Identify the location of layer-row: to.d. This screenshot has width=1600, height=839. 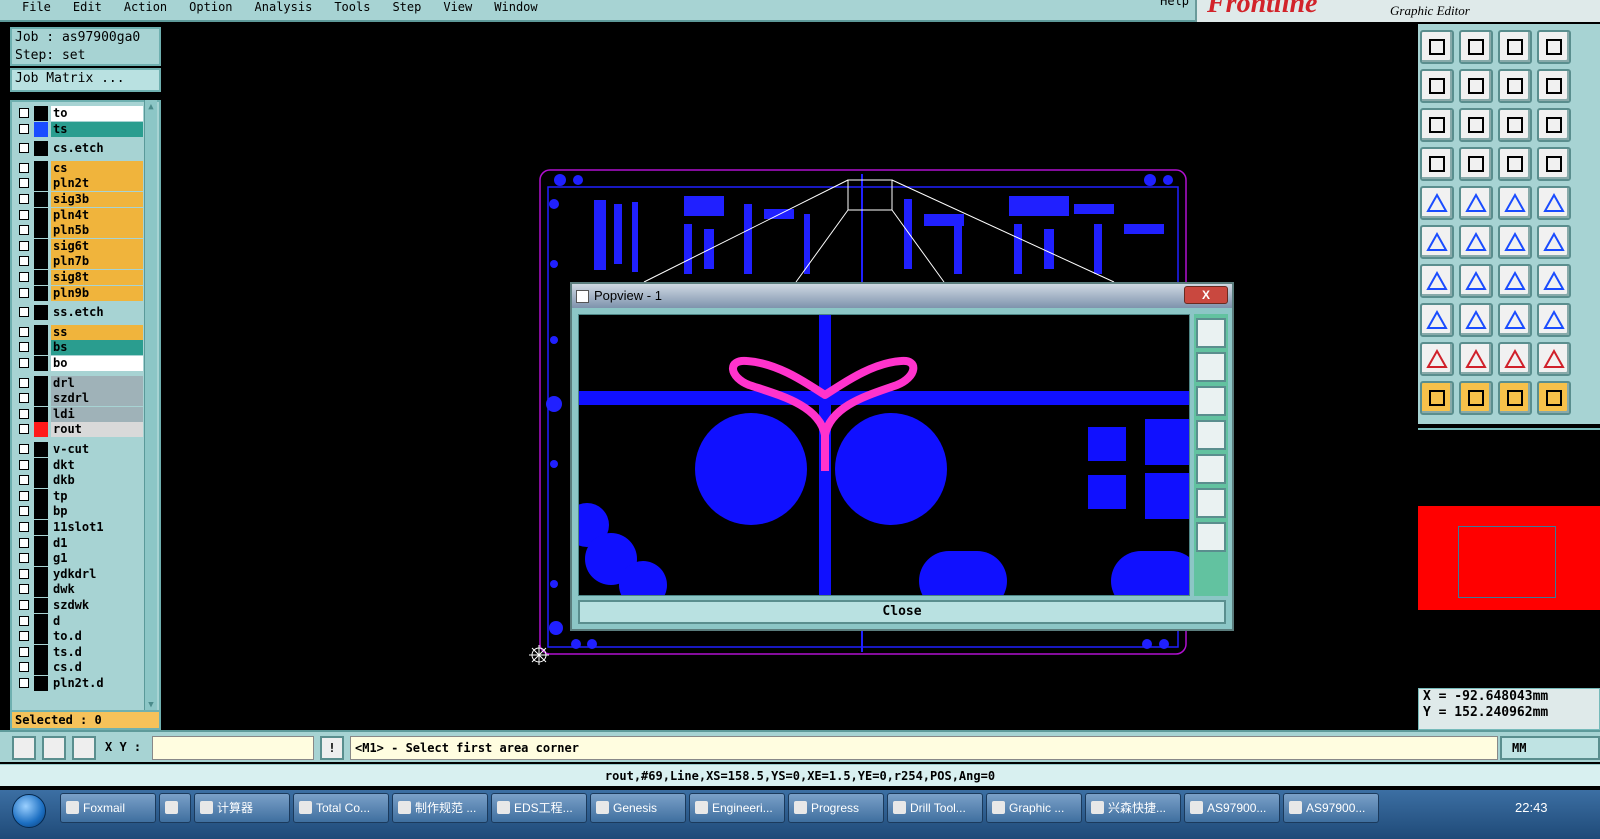
(79, 637).